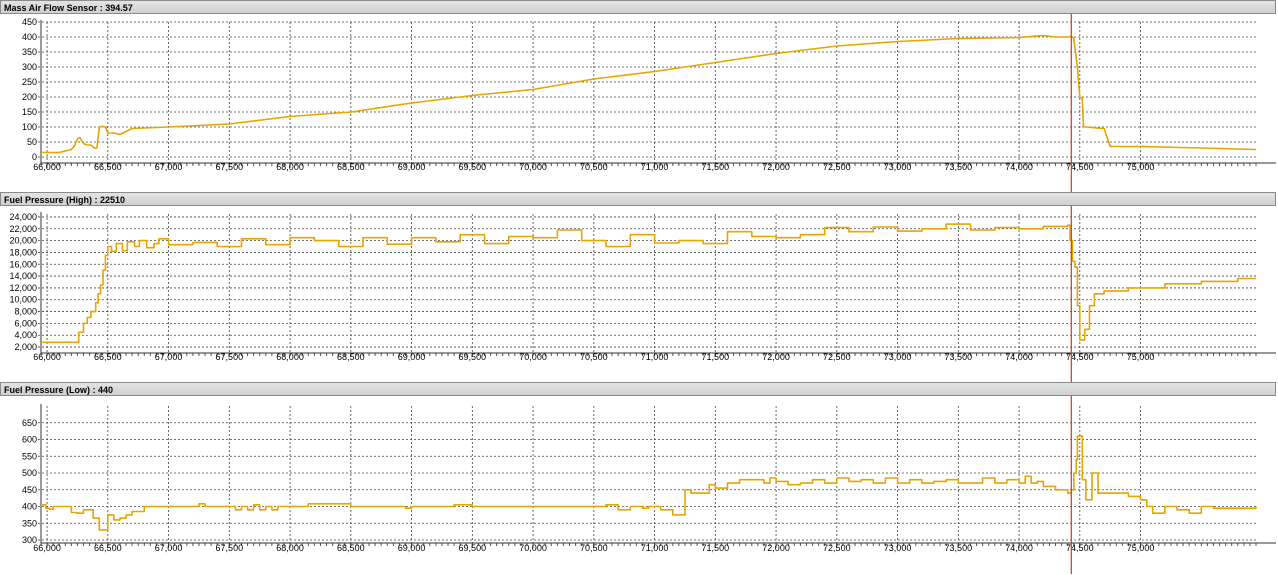 This screenshot has width=1278, height=575. What do you see at coordinates (898, 548) in the screenshot?
I see `x-tick-label: 73,000` at bounding box center [898, 548].